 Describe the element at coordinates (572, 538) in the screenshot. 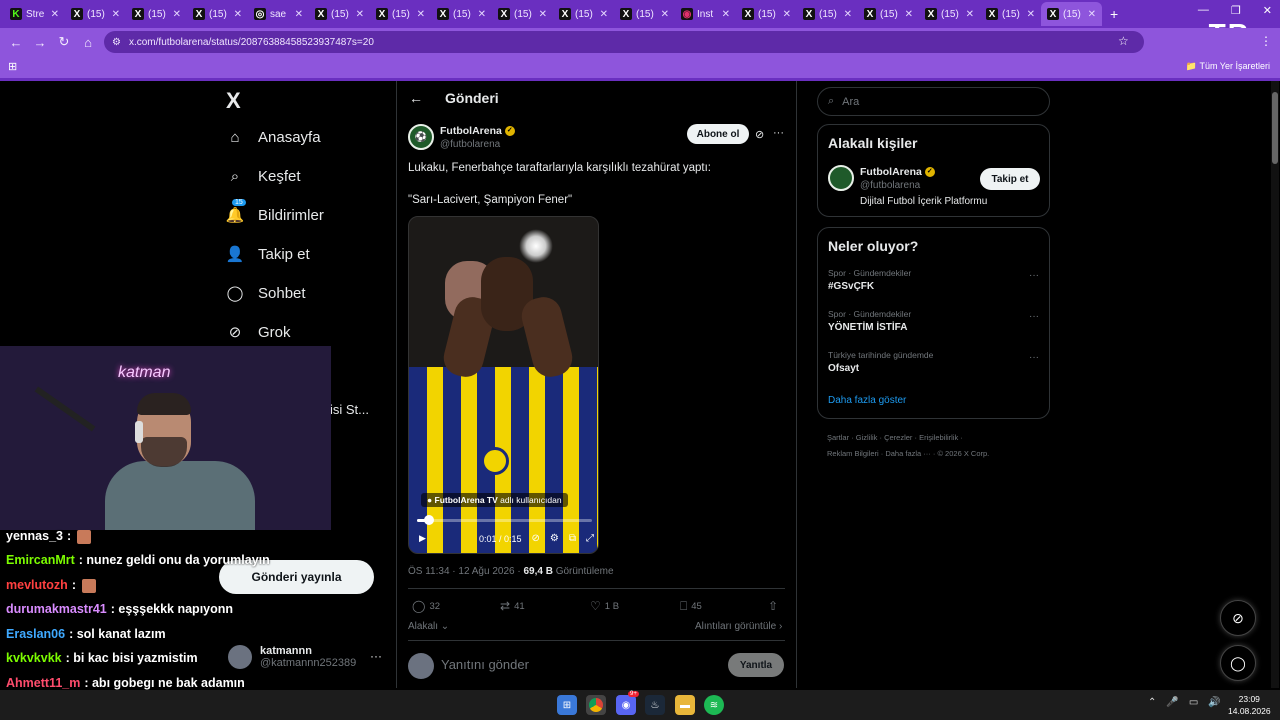

I see `pip-icon: ⧉` at that location.